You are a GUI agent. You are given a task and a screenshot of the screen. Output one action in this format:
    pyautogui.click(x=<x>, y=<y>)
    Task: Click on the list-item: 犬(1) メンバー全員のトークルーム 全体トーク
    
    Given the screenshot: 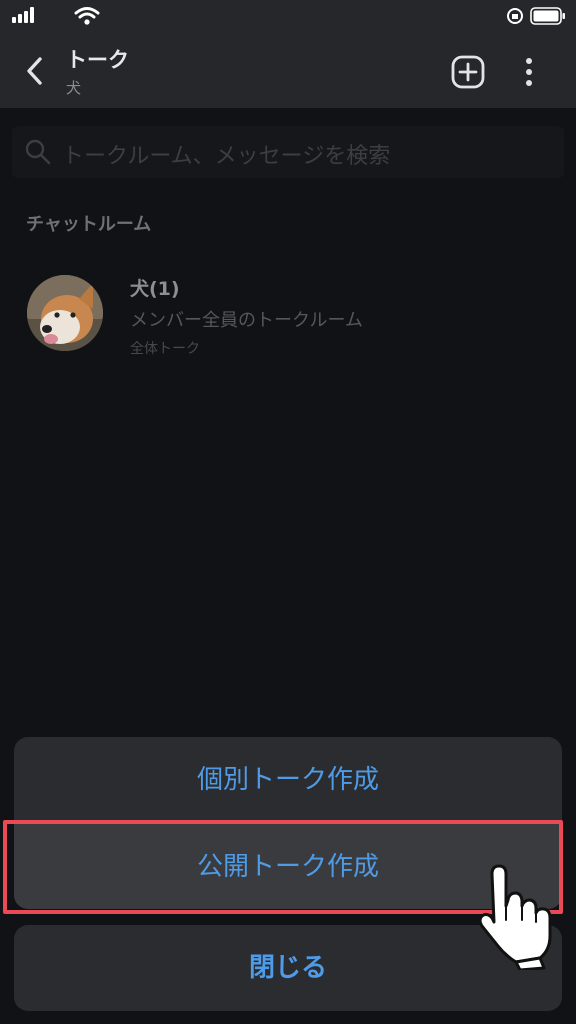 What is the action you would take?
    pyautogui.click(x=288, y=314)
    